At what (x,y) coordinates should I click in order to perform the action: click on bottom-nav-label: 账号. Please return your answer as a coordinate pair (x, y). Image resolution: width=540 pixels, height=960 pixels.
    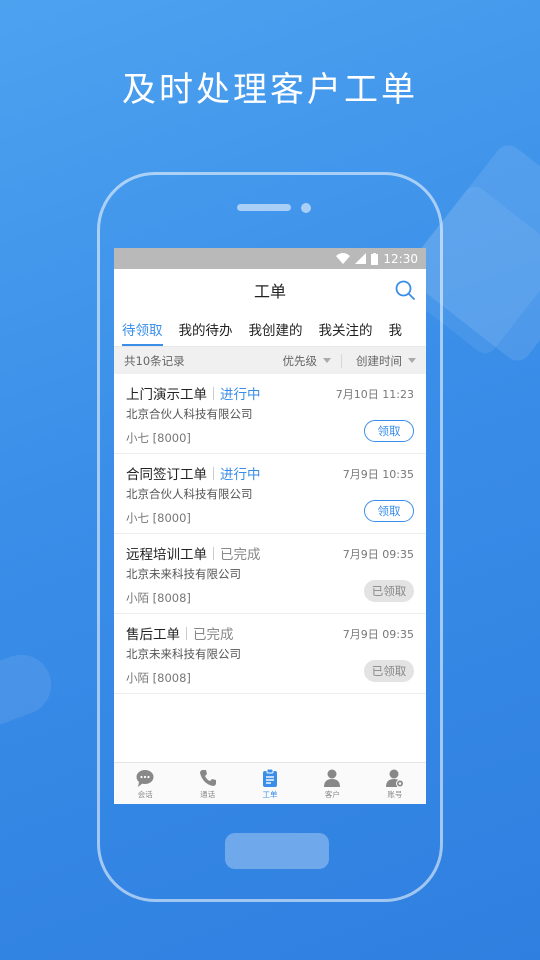
    Looking at the image, I should click on (395, 794).